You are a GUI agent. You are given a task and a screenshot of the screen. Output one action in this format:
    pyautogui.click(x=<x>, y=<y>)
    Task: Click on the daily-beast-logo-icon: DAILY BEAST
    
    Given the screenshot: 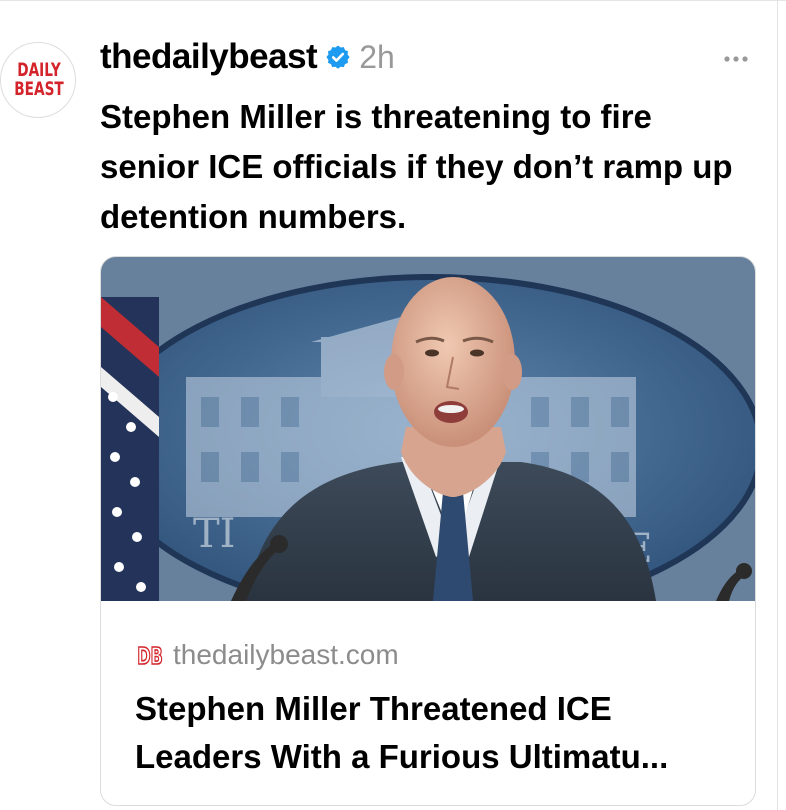 What is the action you would take?
    pyautogui.click(x=39, y=79)
    